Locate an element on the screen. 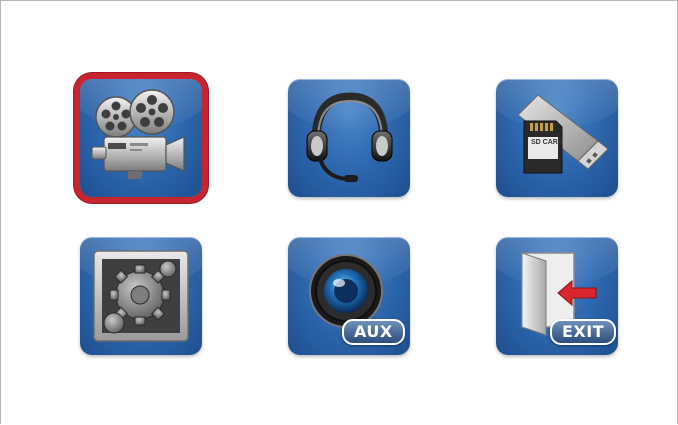  exit-menu-button: EXIT is located at coordinates (557, 296).